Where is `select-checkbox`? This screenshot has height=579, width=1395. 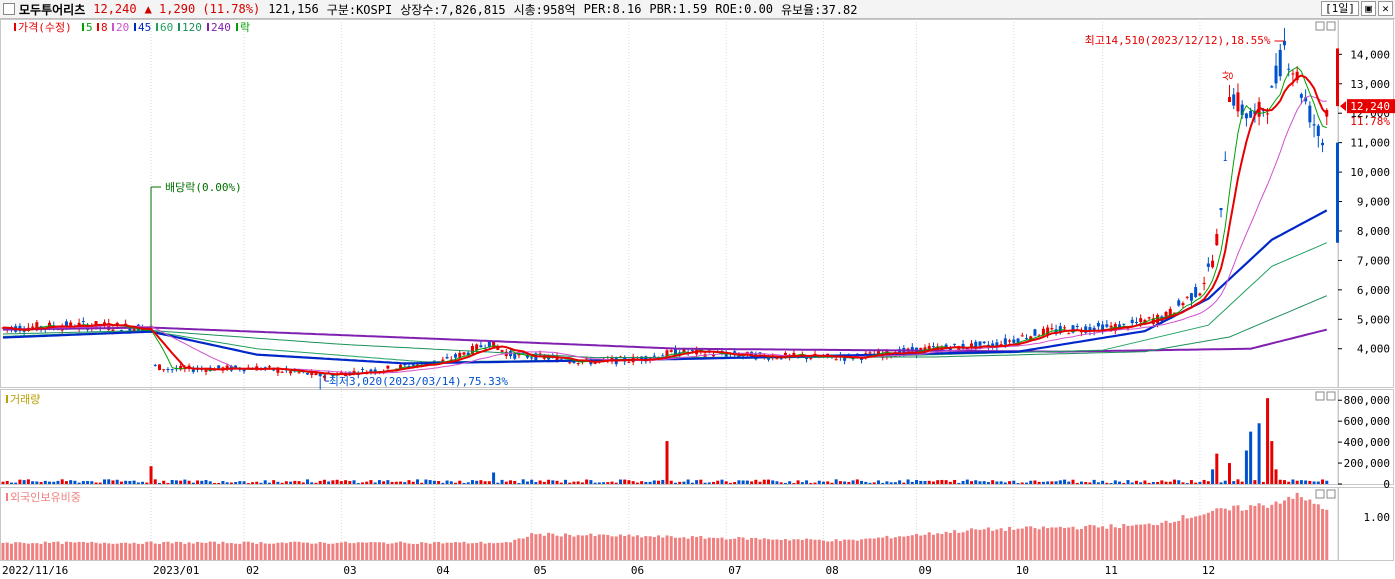 select-checkbox is located at coordinates (9, 9).